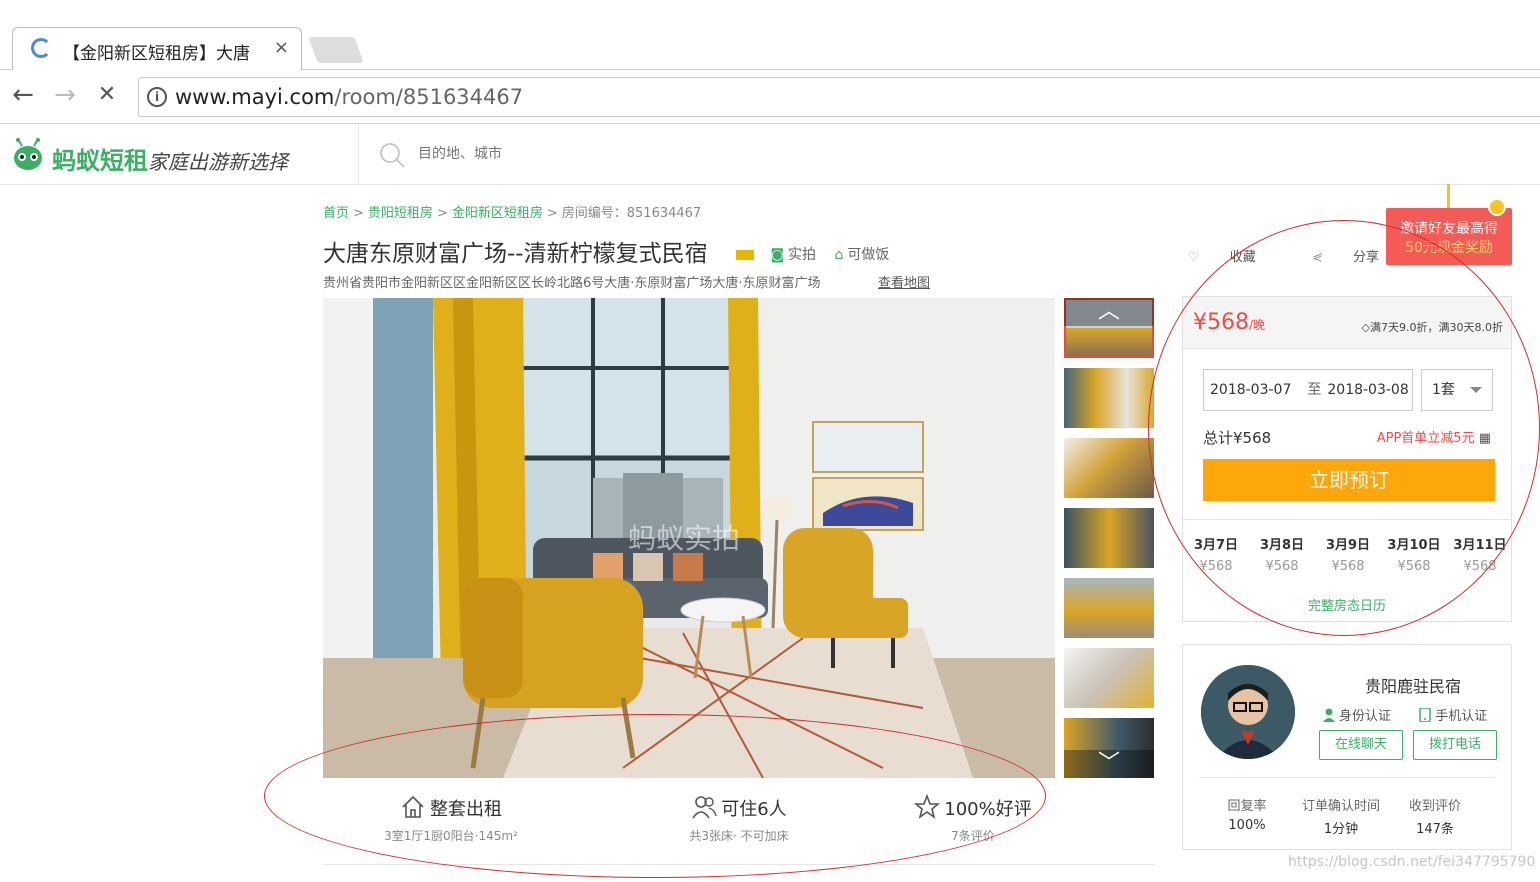  Describe the element at coordinates (1425, 438) in the screenshot. I see `app-offer-text: APP首单立减5元` at that location.